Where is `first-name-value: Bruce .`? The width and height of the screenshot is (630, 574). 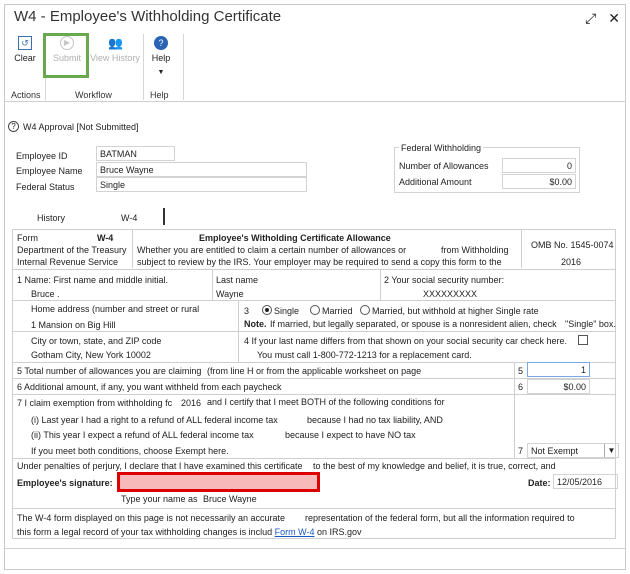 first-name-value: Bruce . is located at coordinates (45, 294).